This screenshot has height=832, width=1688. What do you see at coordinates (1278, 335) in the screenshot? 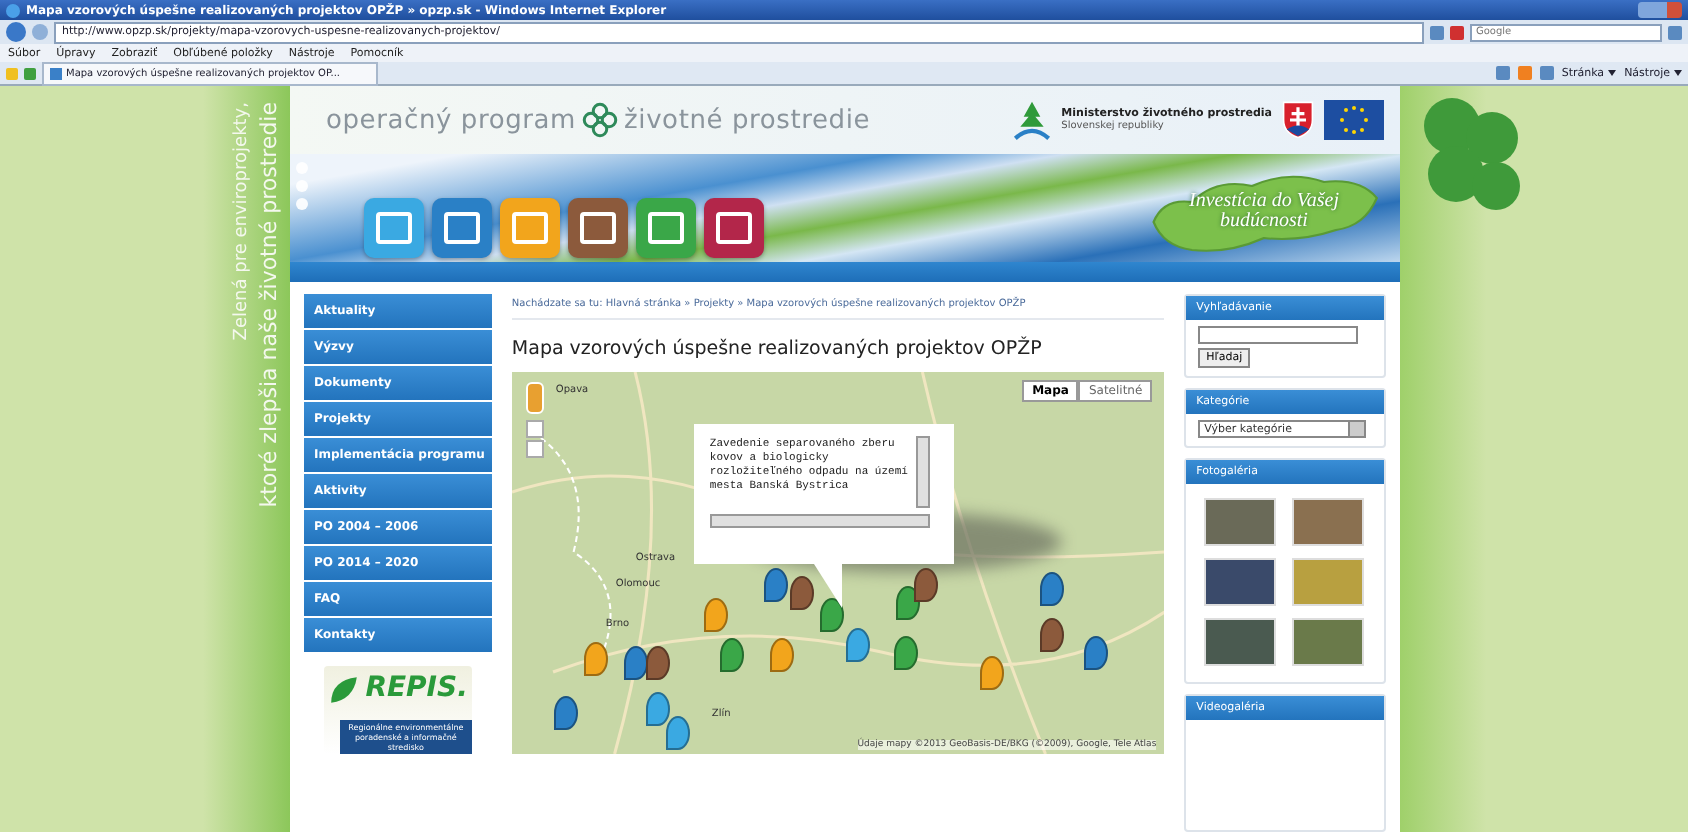
I see `search-input` at bounding box center [1278, 335].